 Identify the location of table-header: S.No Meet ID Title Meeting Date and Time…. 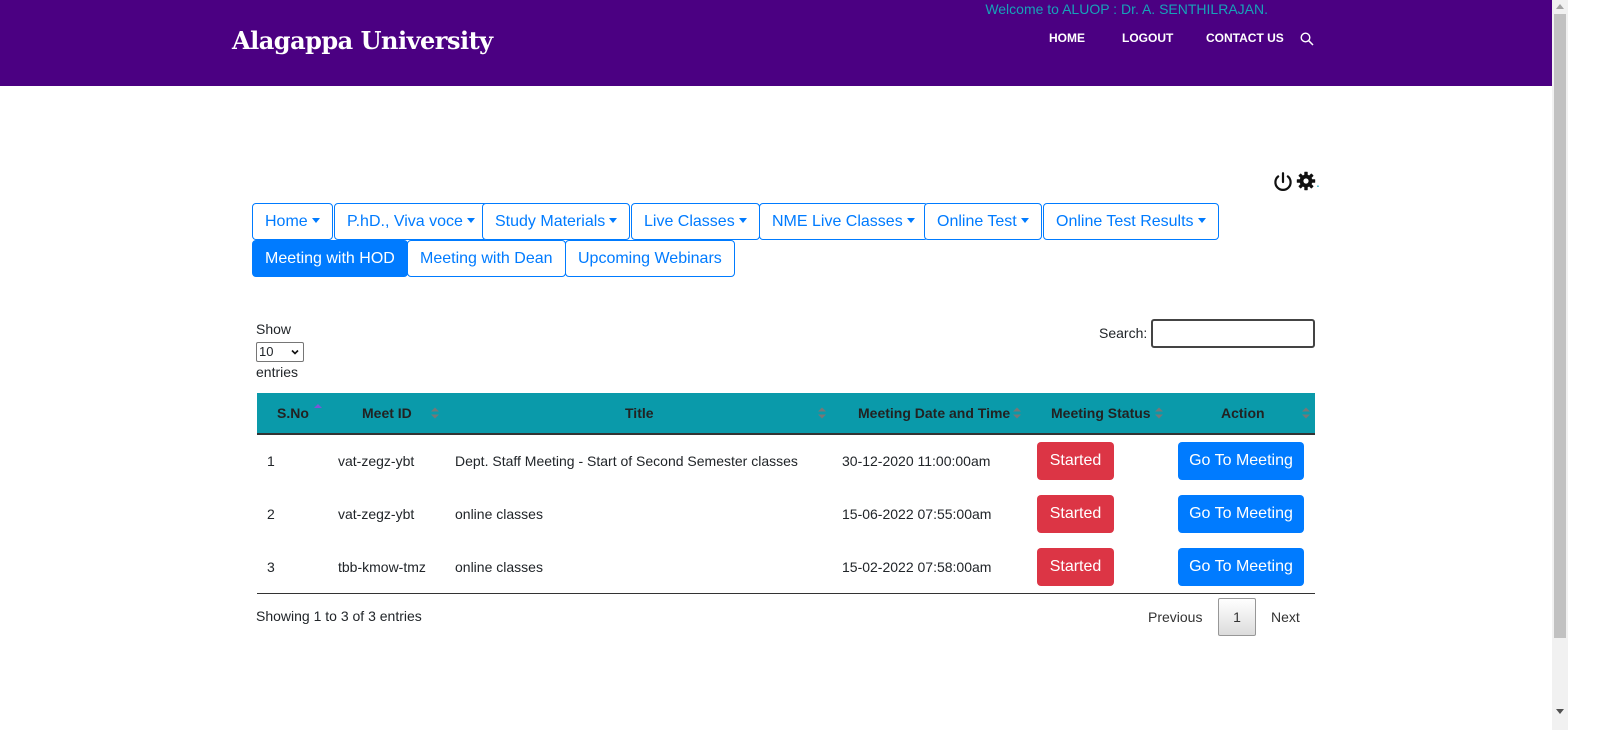
(786, 414).